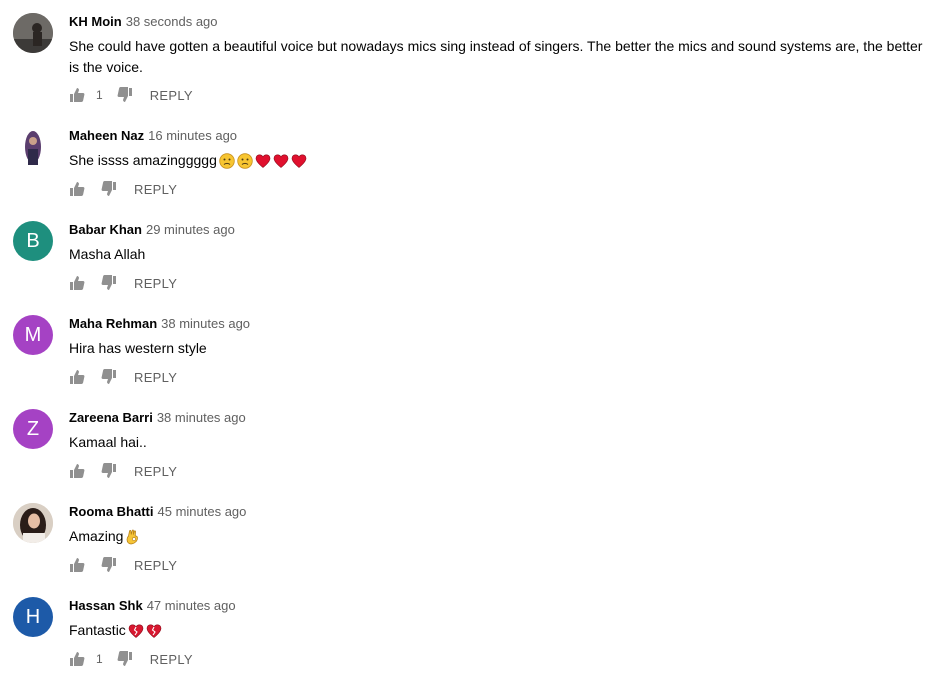  What do you see at coordinates (113, 323) in the screenshot?
I see `author-name: Maha Rehman` at bounding box center [113, 323].